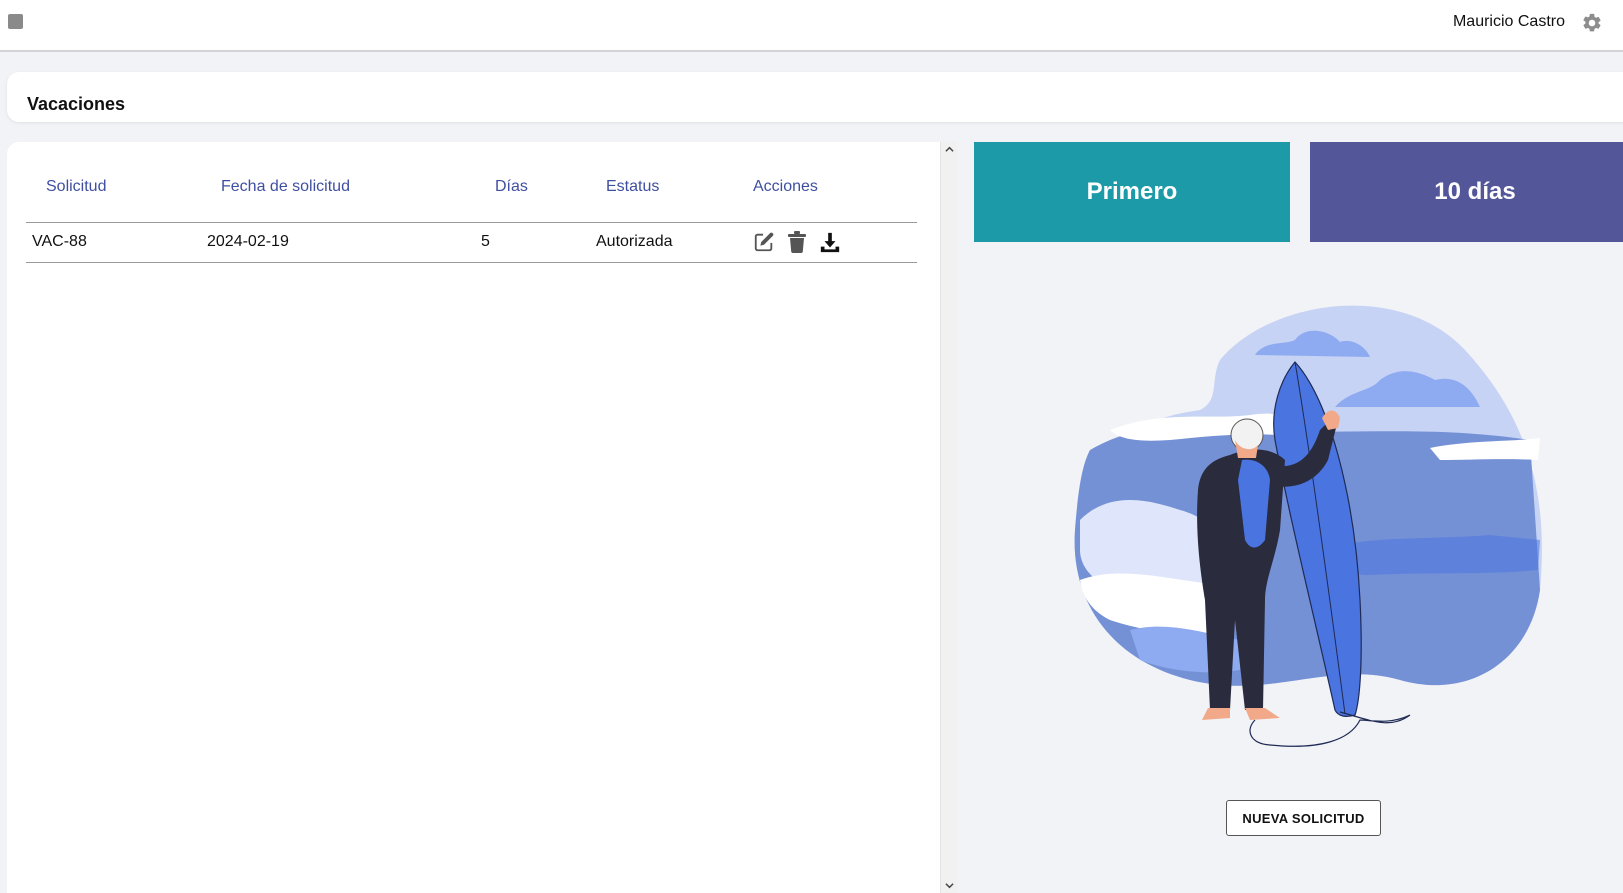 The height and width of the screenshot is (893, 1623). I want to click on trash-icon, so click(797, 242).